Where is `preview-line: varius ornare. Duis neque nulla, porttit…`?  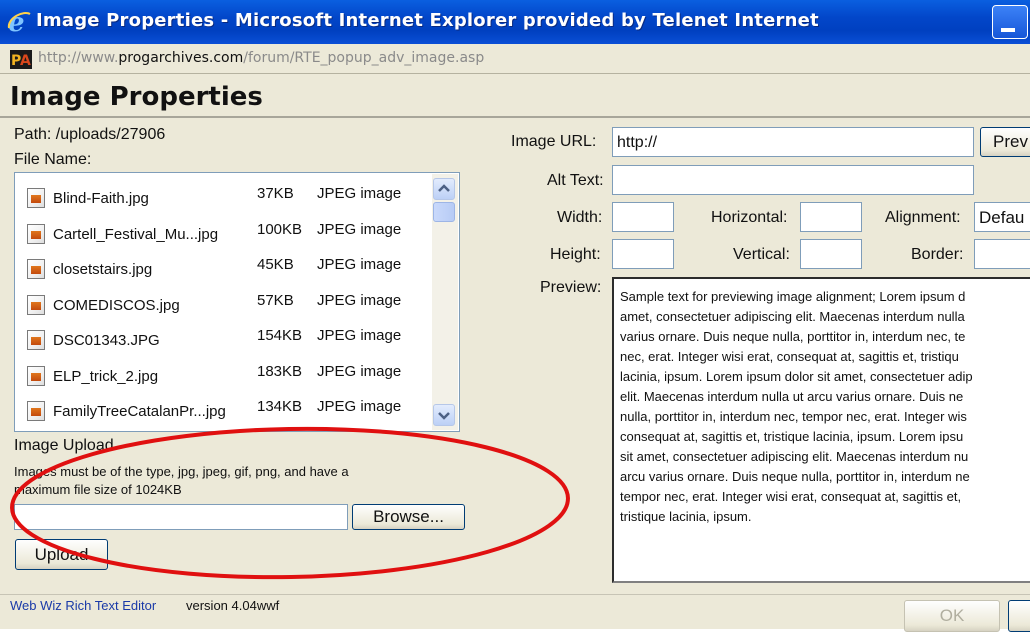
preview-line: varius ornare. Duis neque nulla, porttit… is located at coordinates (793, 336).